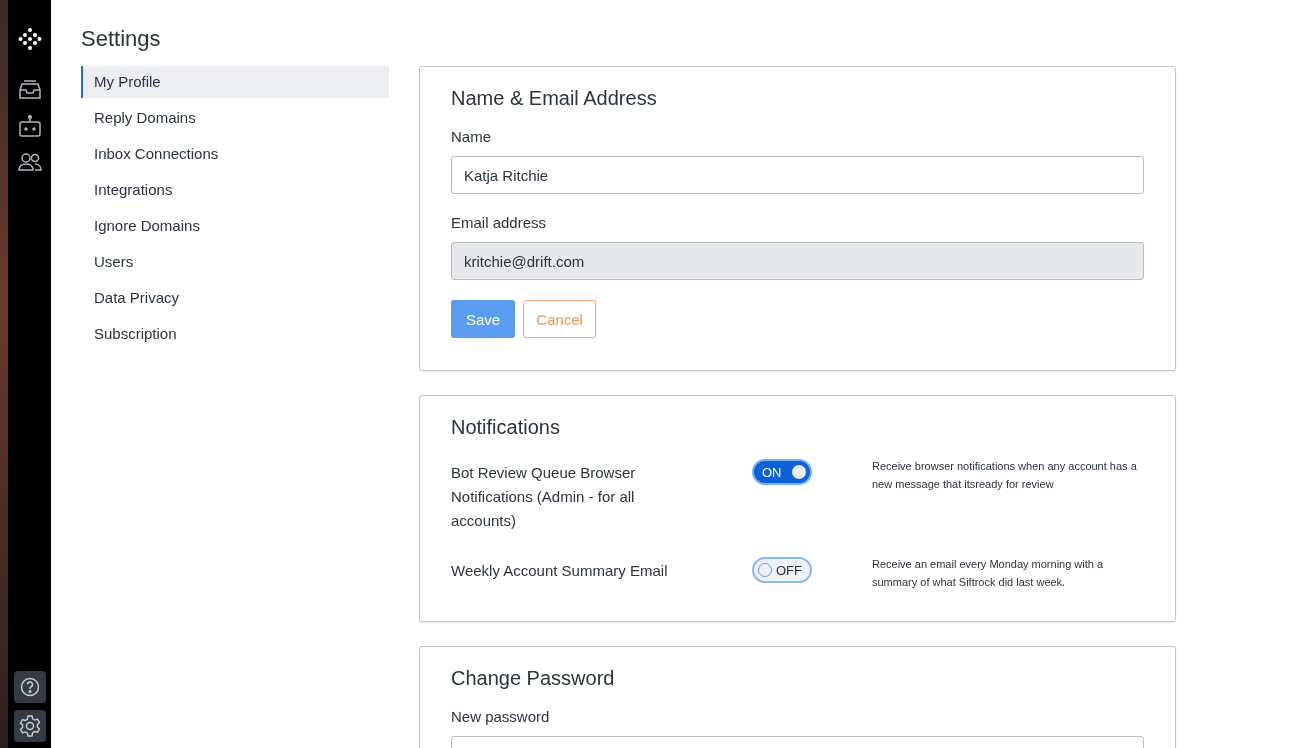  I want to click on nav-item: Subscription, so click(235, 334).